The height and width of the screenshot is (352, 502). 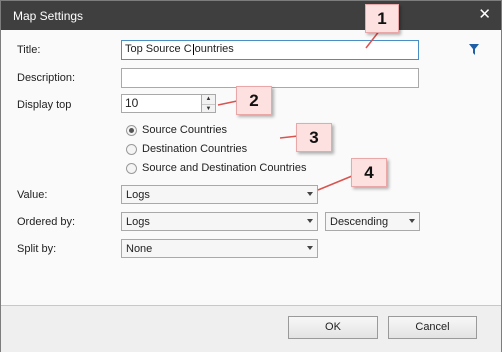 What do you see at coordinates (369, 172) in the screenshot?
I see `callout-4: 4` at bounding box center [369, 172].